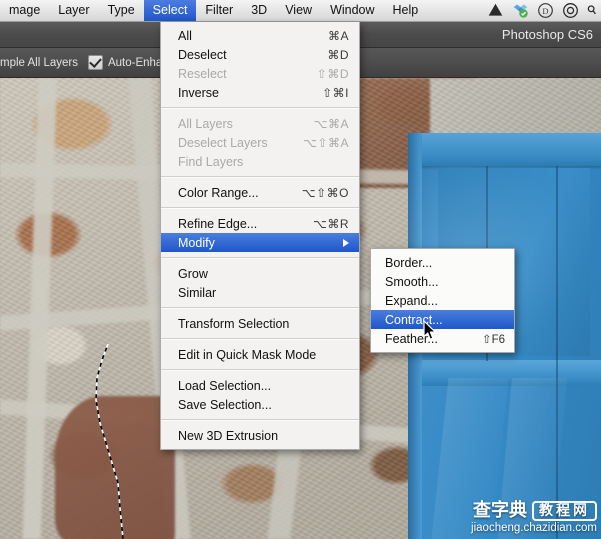  Describe the element at coordinates (338, 54) in the screenshot. I see `menu-item-shortcut: ⌘D` at that location.